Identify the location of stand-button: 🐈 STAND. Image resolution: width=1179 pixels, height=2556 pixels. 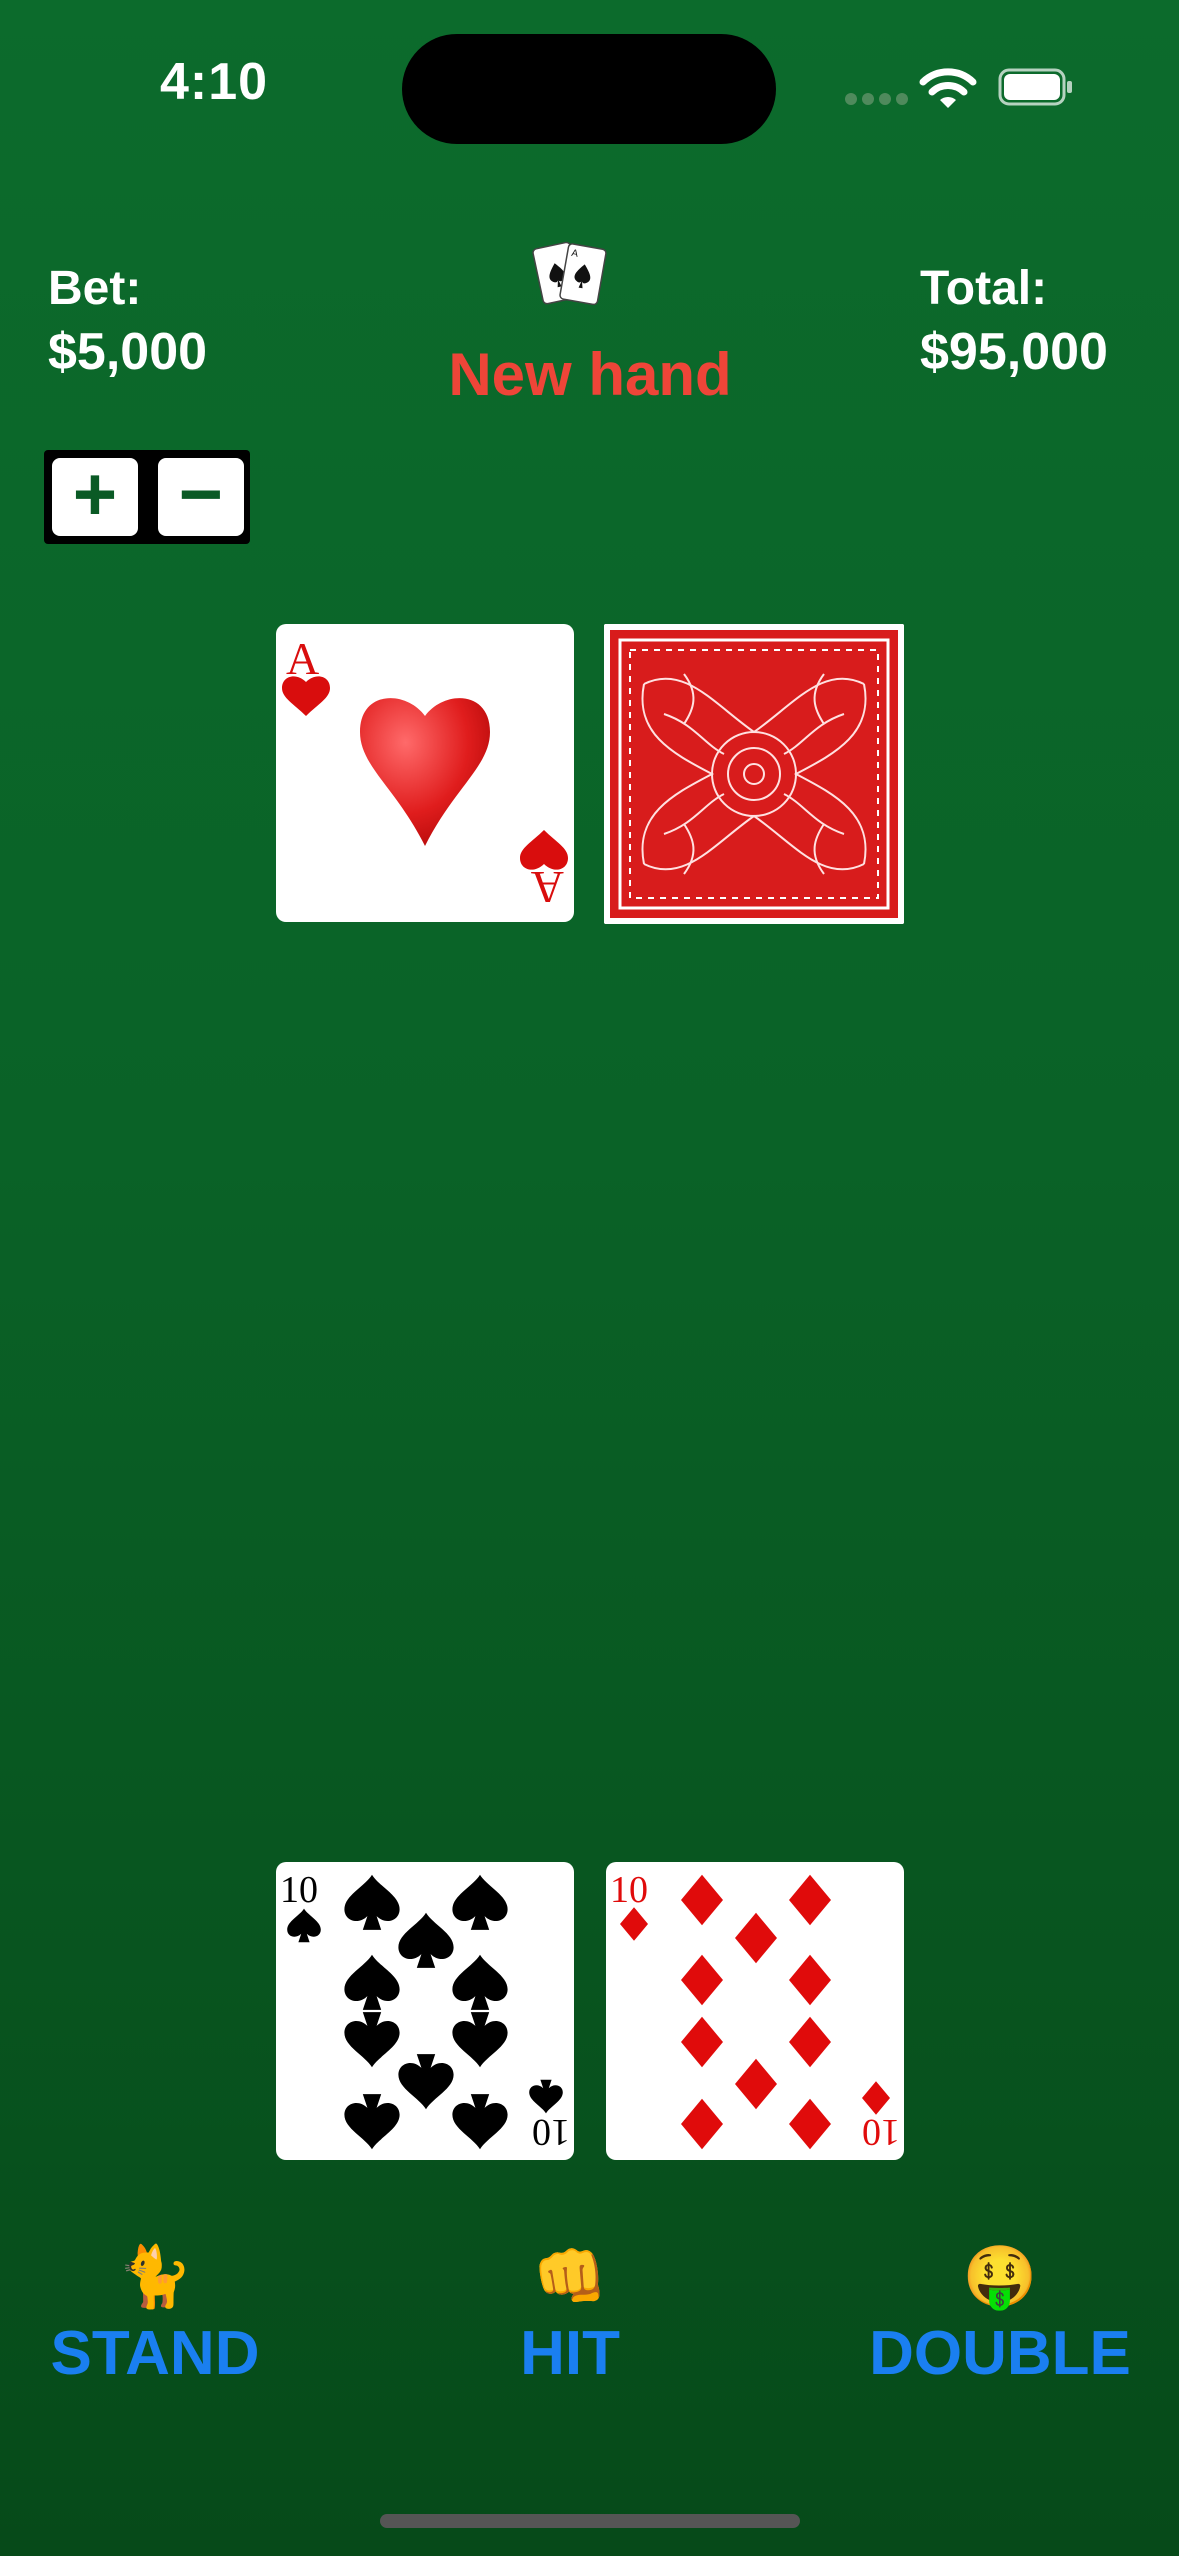
(155, 2315).